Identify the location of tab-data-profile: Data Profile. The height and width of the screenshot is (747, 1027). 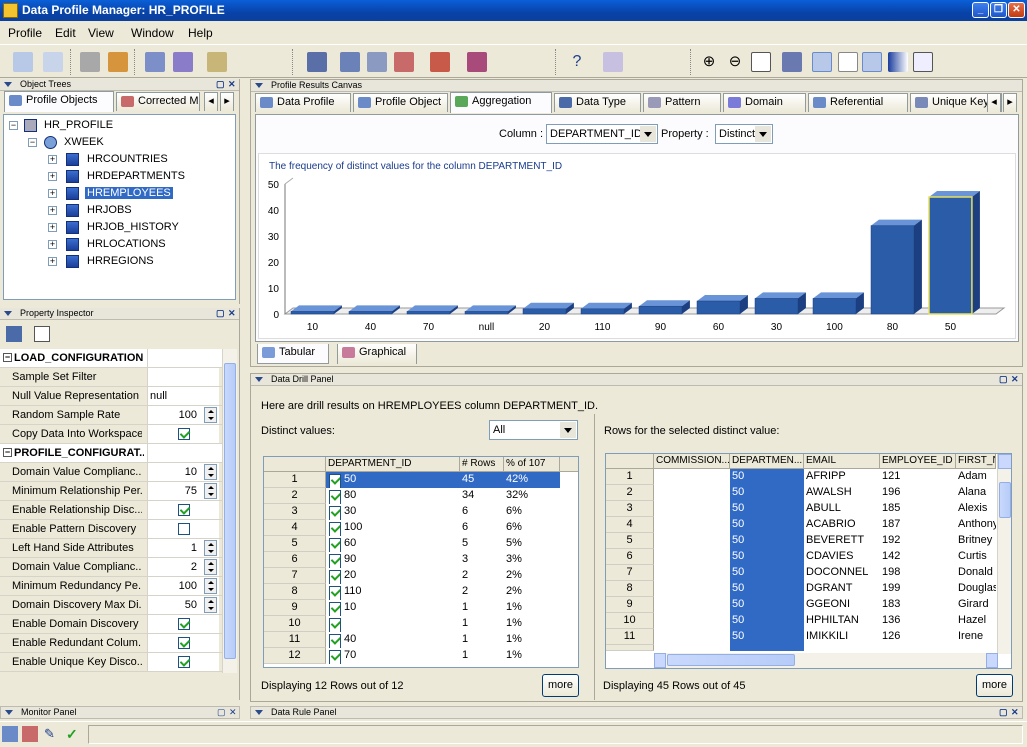
(303, 102).